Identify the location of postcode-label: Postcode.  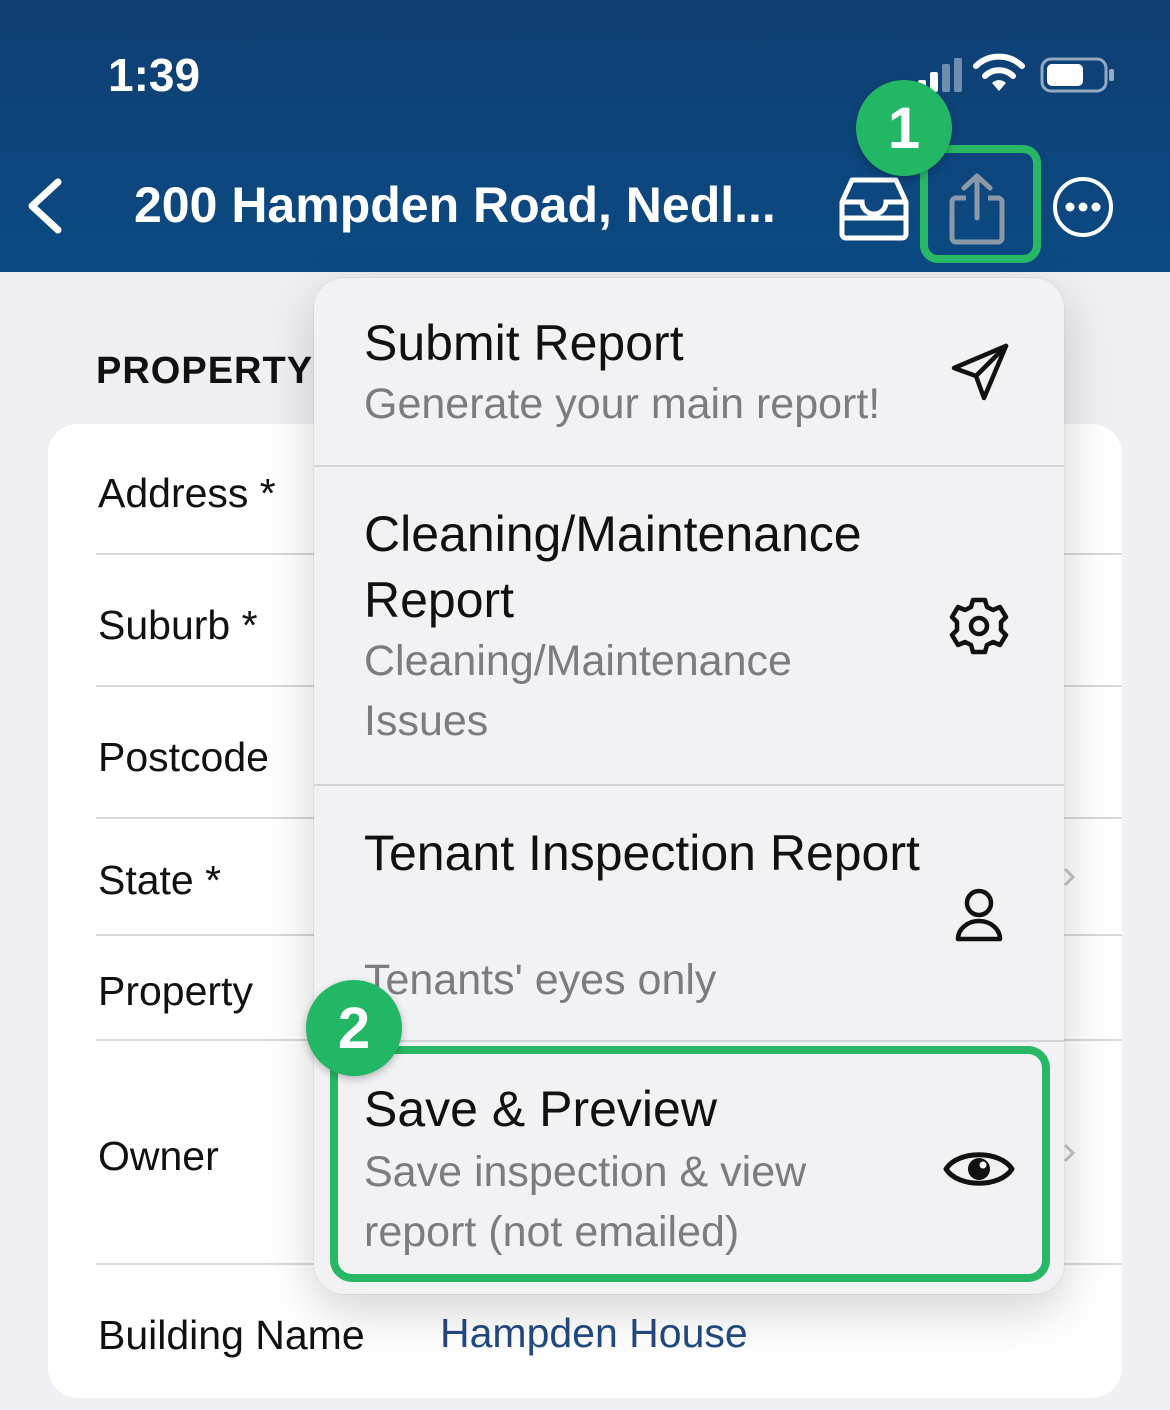
(183, 757).